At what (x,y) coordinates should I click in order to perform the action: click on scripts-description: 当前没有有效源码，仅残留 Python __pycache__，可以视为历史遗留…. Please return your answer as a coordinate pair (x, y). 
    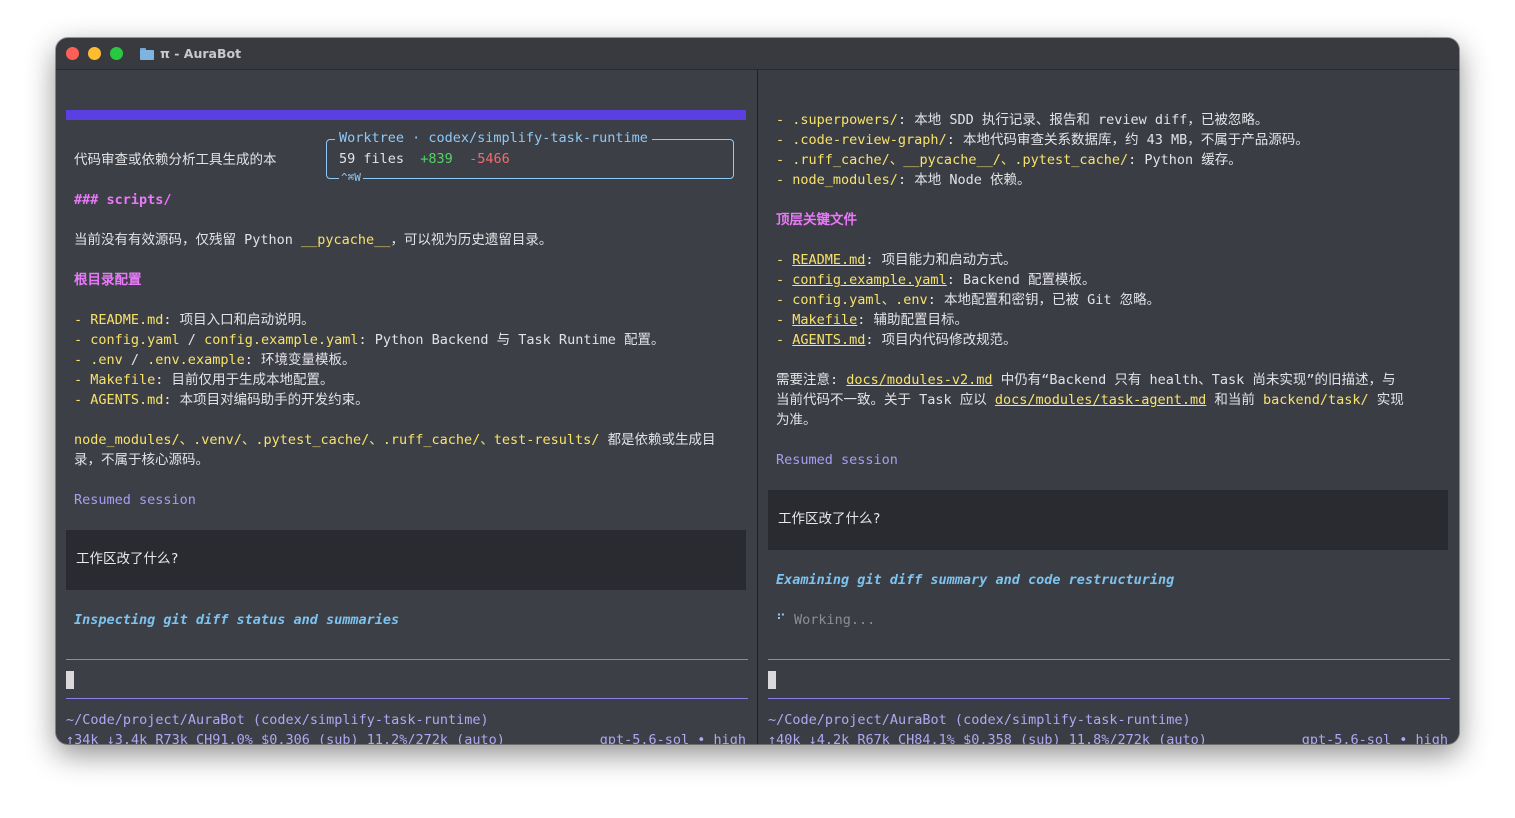
    Looking at the image, I should click on (313, 240).